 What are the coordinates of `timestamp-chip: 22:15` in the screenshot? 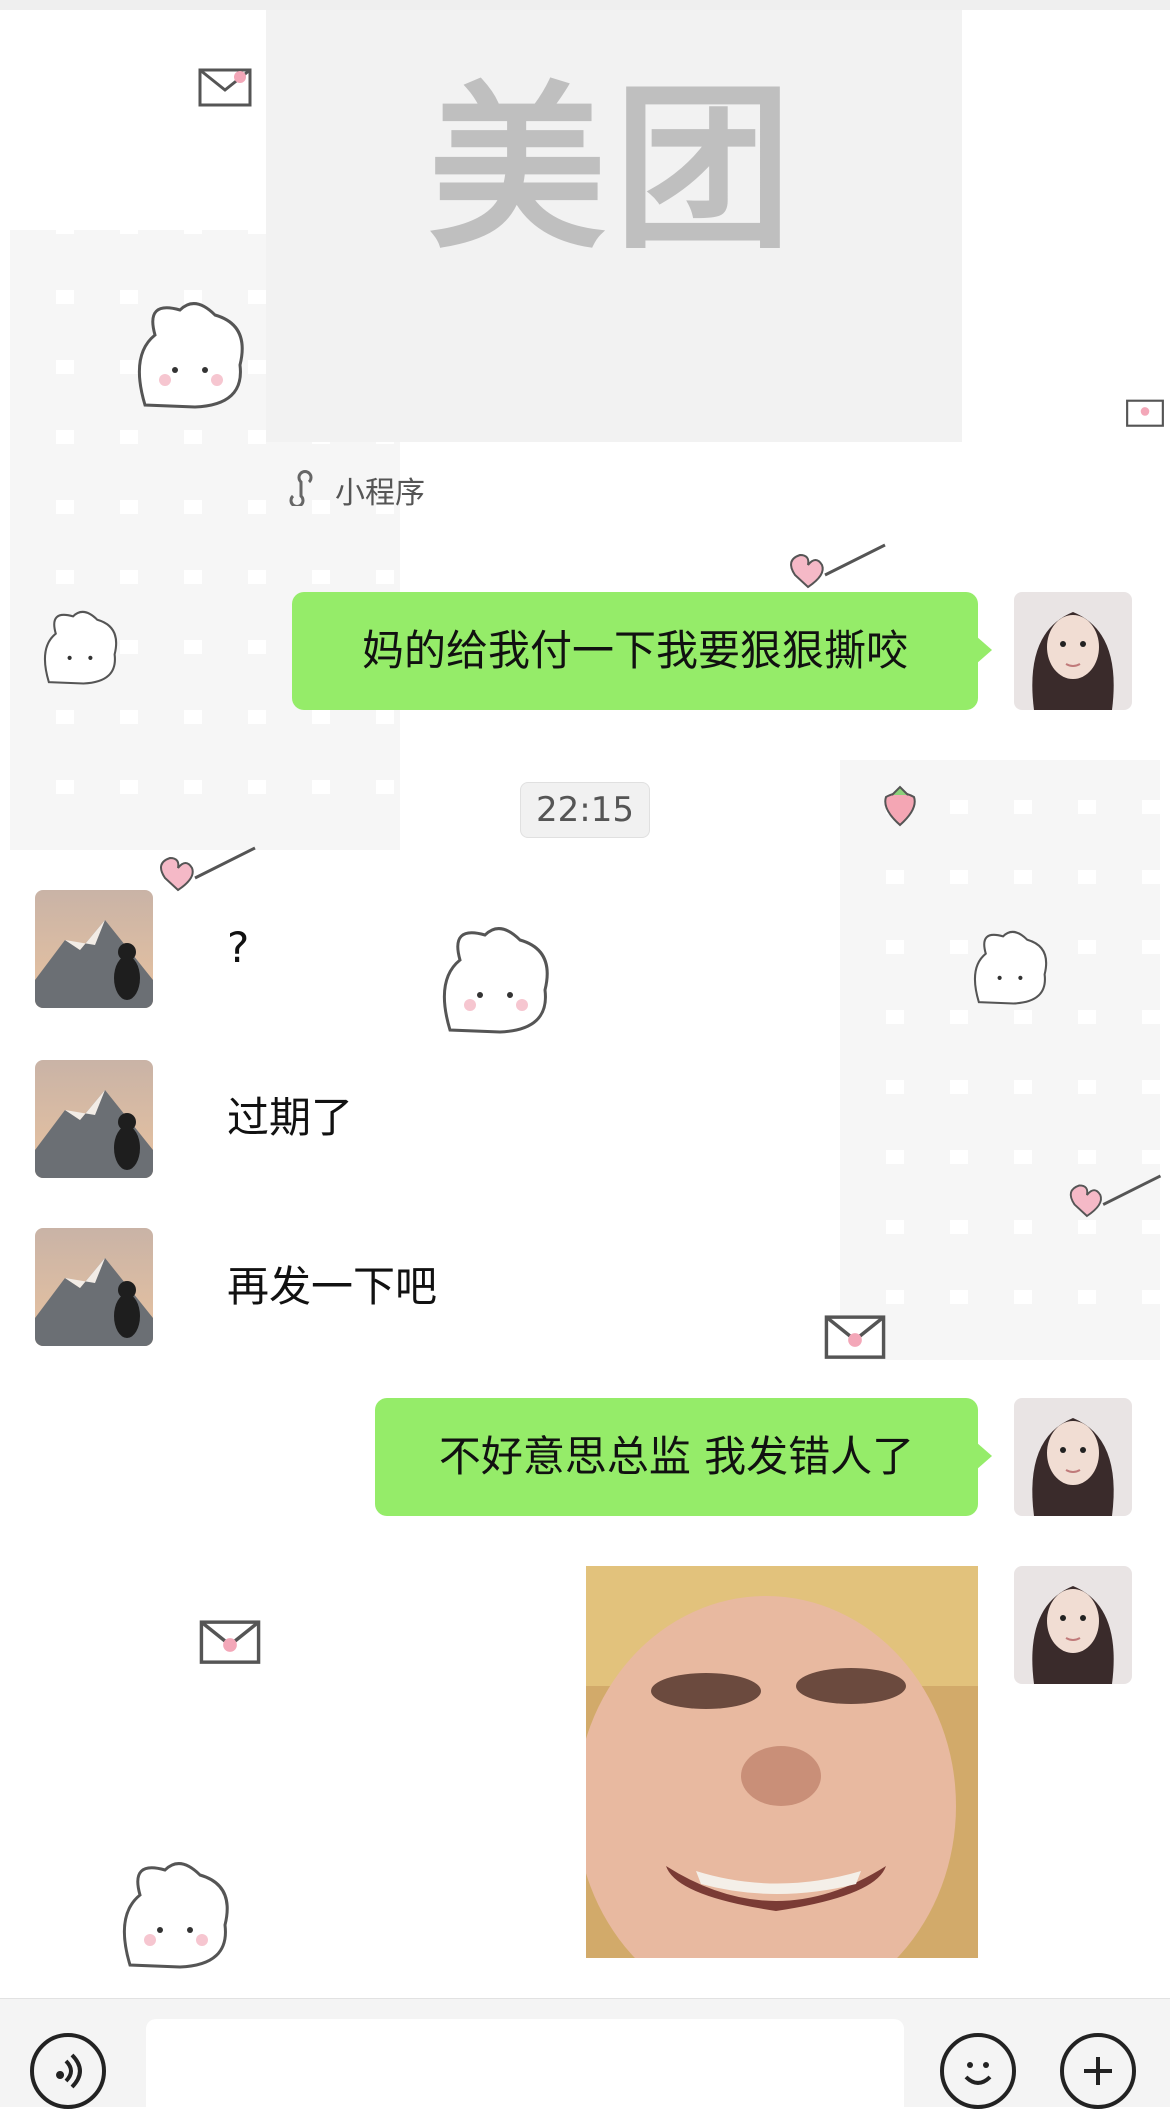 It's located at (585, 810).